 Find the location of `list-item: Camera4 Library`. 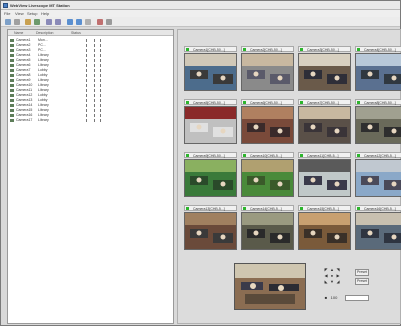

list-item: Camera4 Library is located at coordinates (90, 55).